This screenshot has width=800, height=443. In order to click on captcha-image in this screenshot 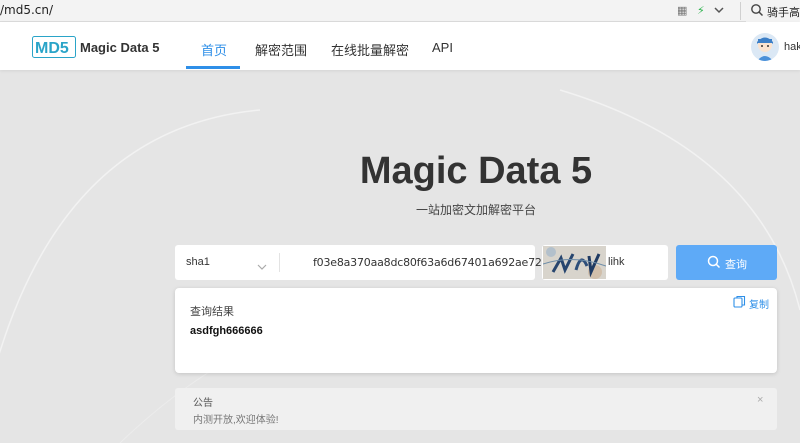, I will do `click(574, 262)`.